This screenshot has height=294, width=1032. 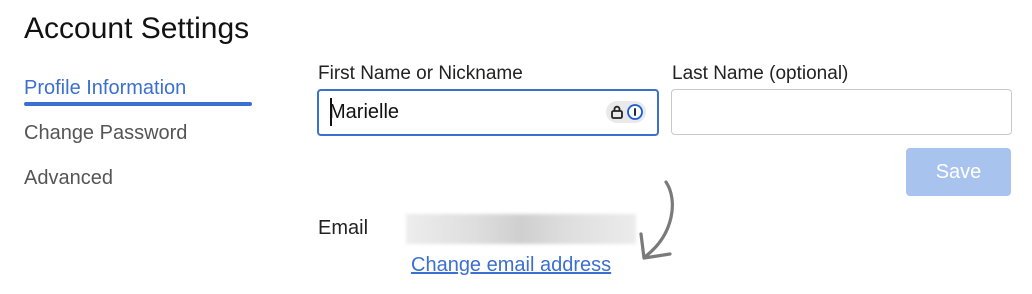 I want to click on password-manager-badge, so click(x=626, y=112).